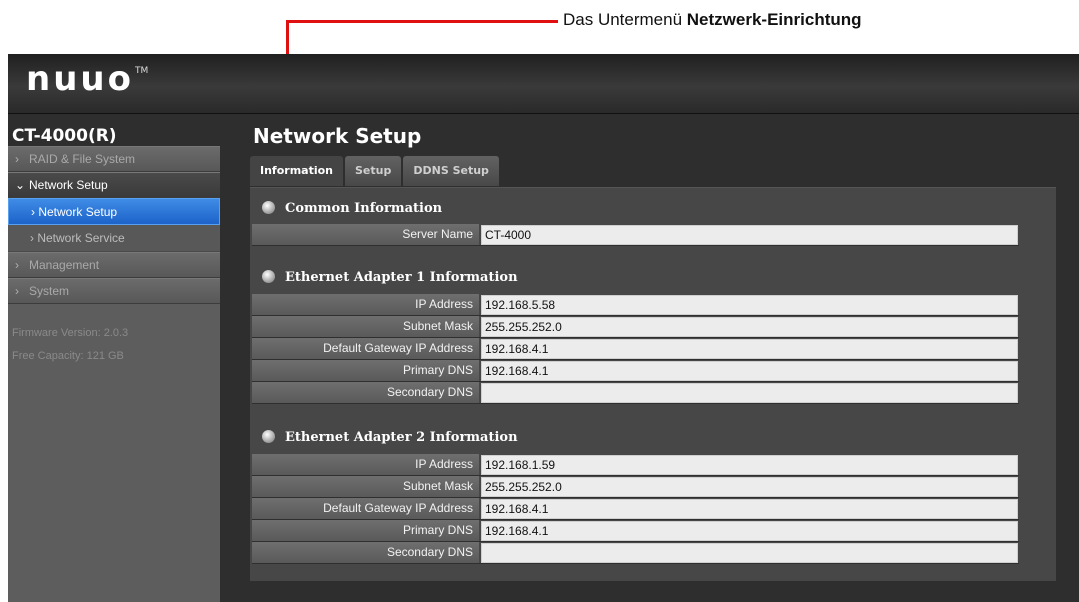 This screenshot has height=602, width=1079. I want to click on field-value: 192.168.5.58, so click(749, 305).